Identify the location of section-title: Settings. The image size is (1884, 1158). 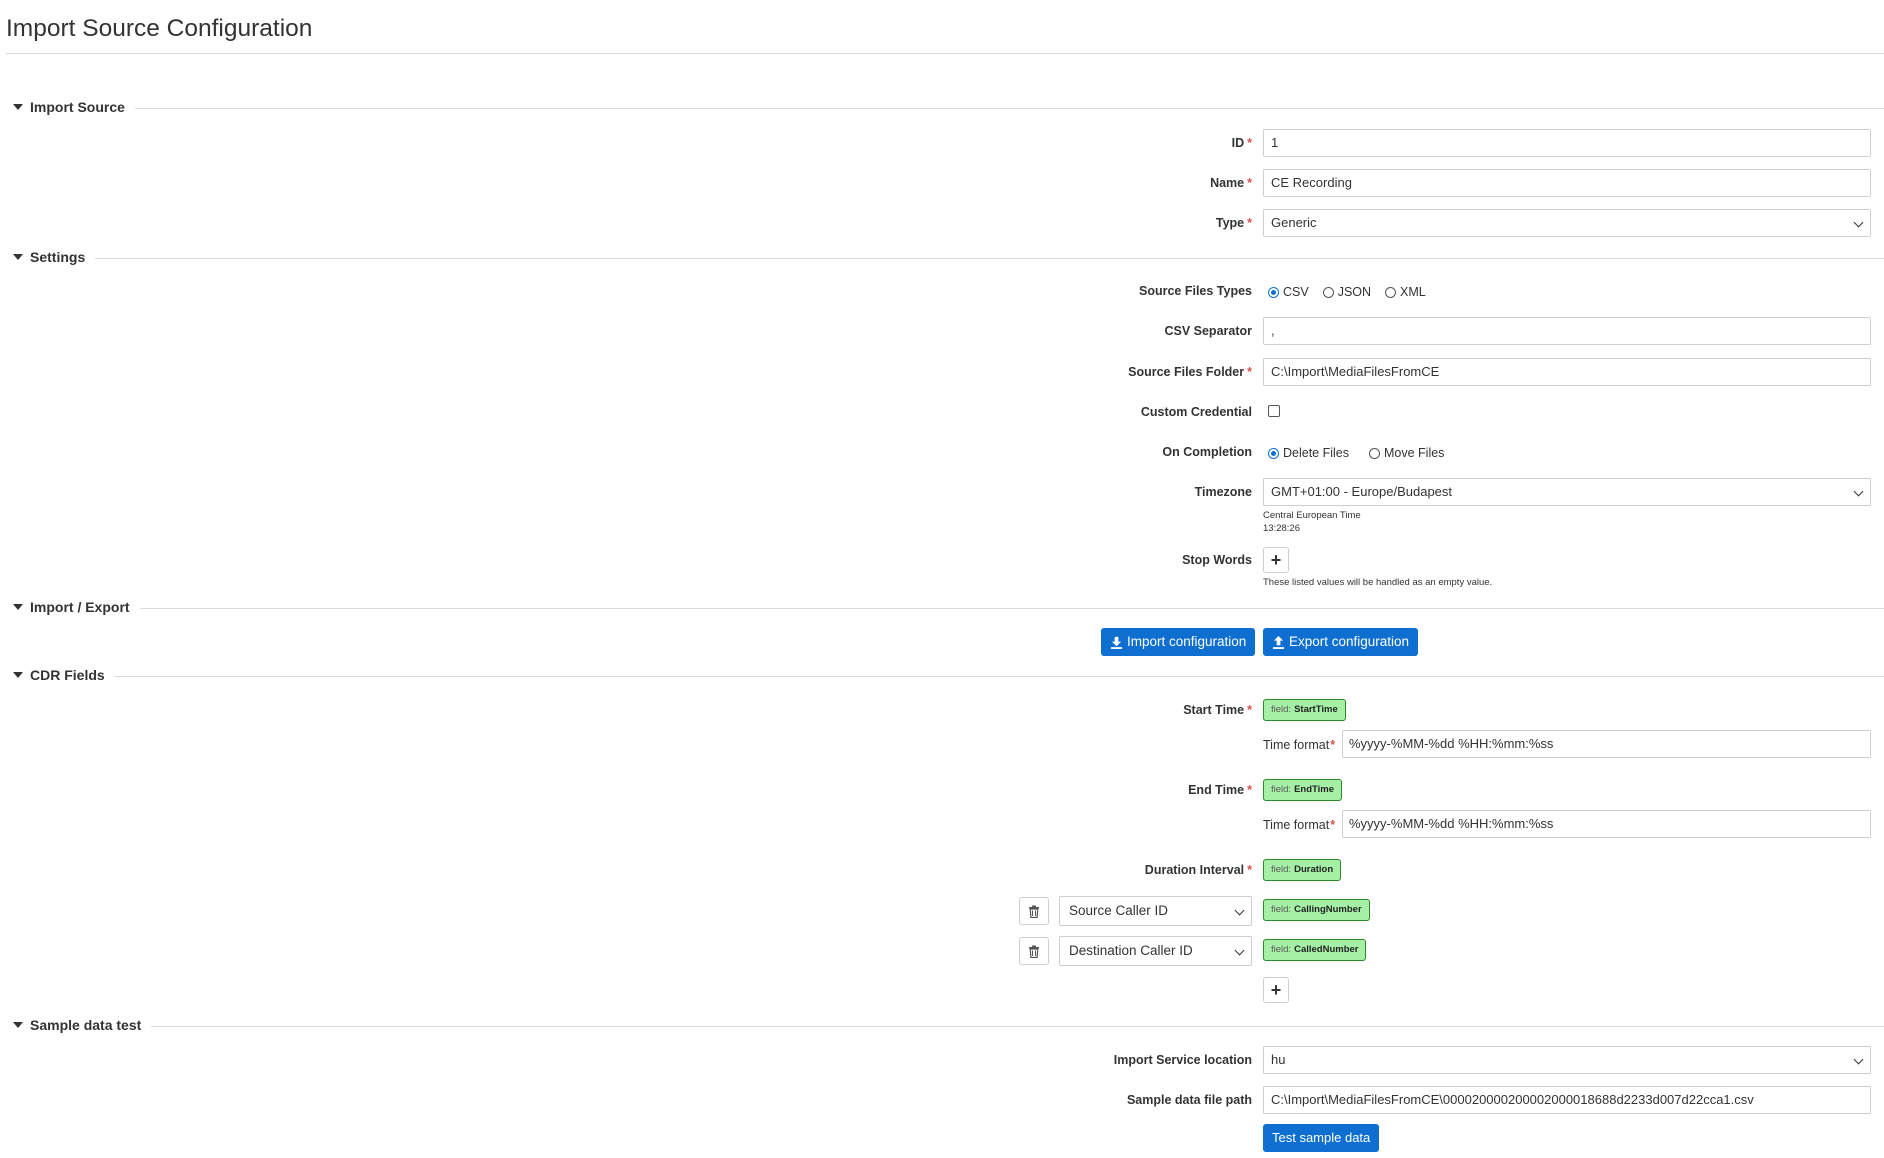
(58, 257).